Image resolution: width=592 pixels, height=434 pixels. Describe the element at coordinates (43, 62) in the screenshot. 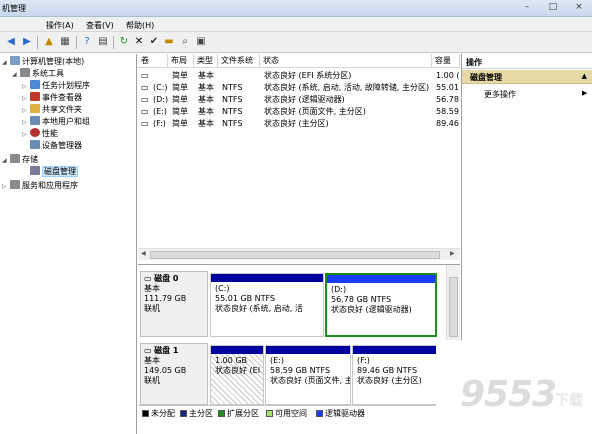

I see `tree-item-computer-management: ◢ 计算机管理(本地)` at that location.